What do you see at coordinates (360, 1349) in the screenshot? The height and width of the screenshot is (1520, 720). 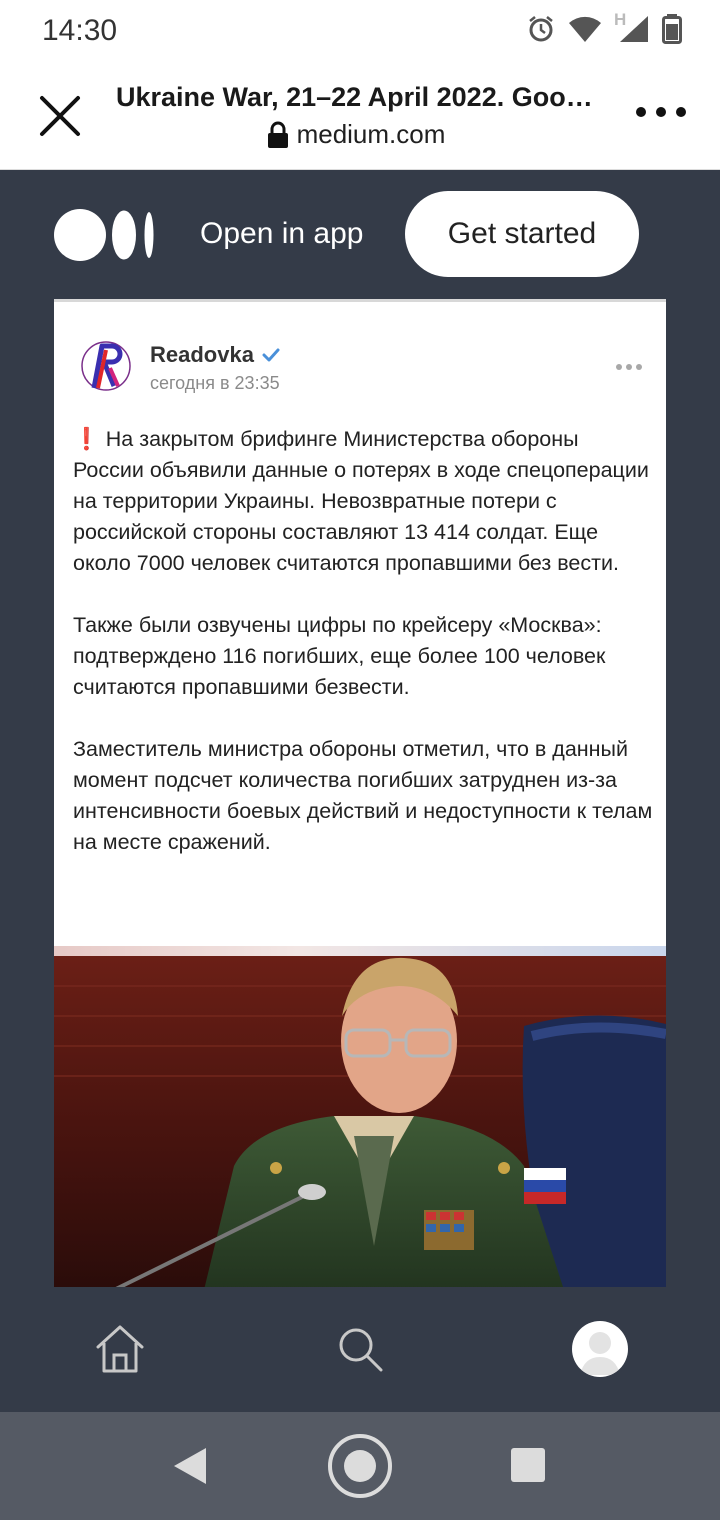 I see `search-icon` at bounding box center [360, 1349].